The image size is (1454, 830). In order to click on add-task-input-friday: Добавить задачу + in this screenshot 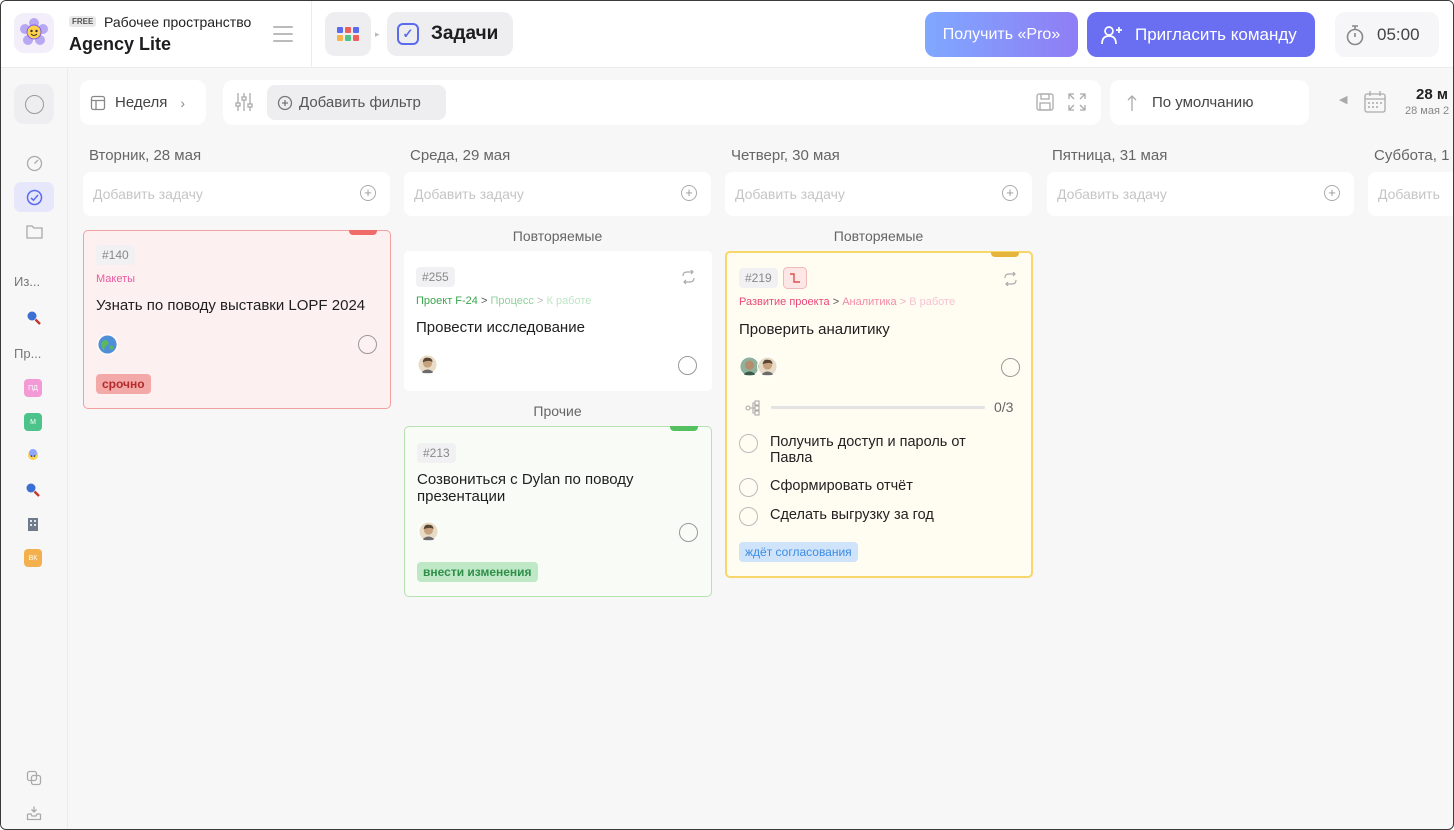, I will do `click(1200, 194)`.